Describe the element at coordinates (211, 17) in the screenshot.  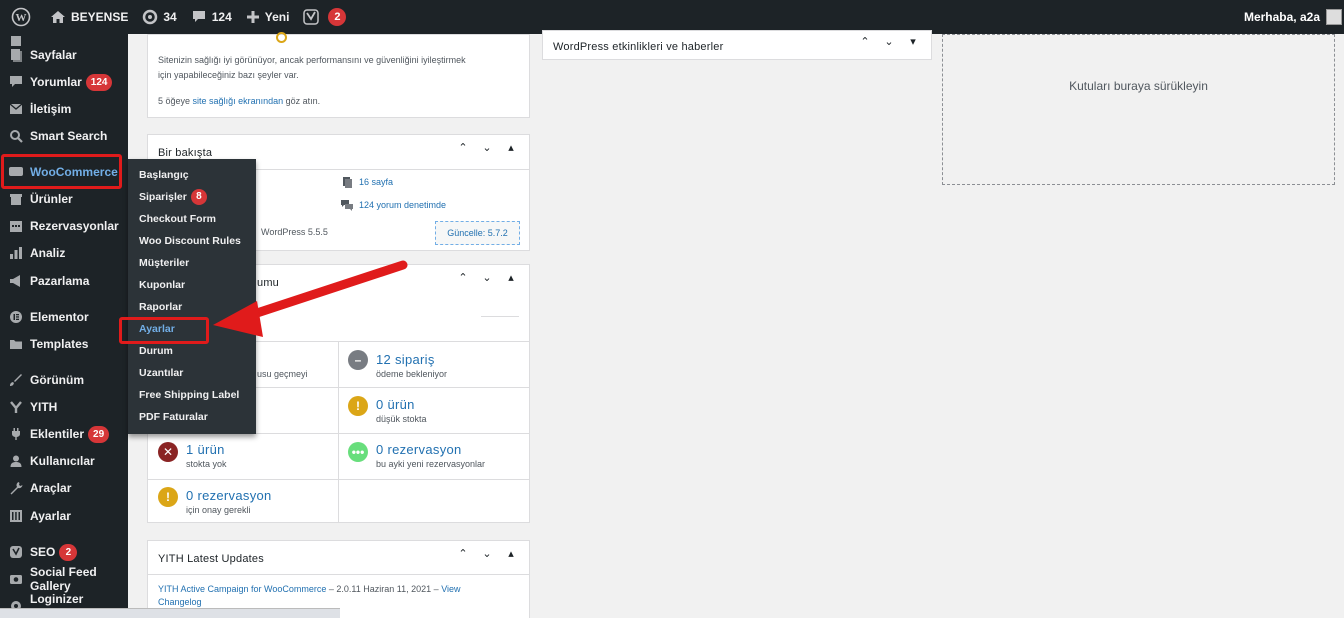
I see `comments-menu: 124` at that location.